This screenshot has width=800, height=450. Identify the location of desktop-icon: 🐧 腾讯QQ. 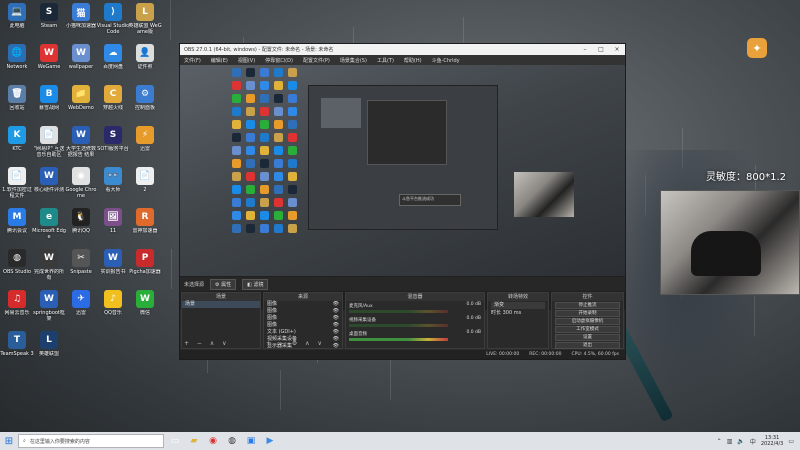
(81, 221).